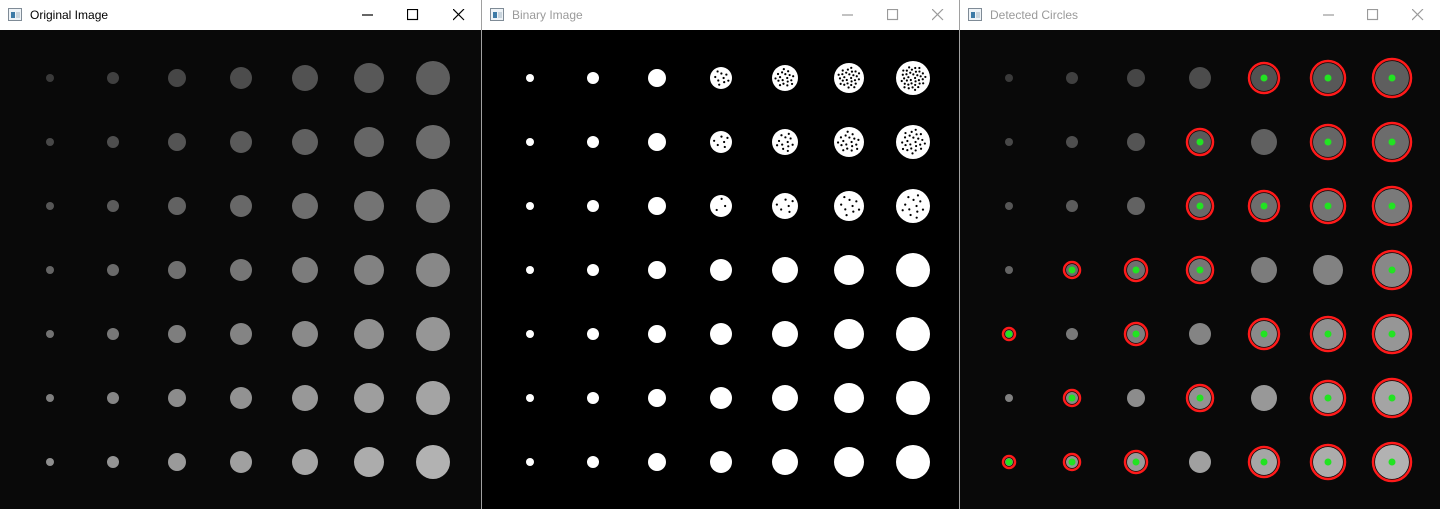 The height and width of the screenshot is (514, 1440). Describe the element at coordinates (720, 15) in the screenshot. I see `titlebar: Binary Image` at that location.